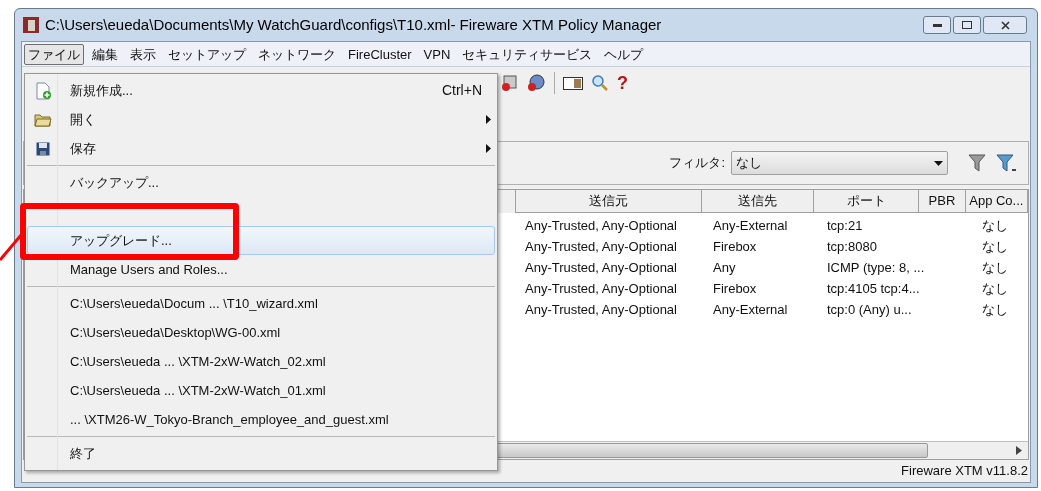  I want to click on window-title: C:\Users\eueda\Documents\My WatchGuard\configs\T10.xml- Fireware XTM Policy Manager, so click(353, 24).